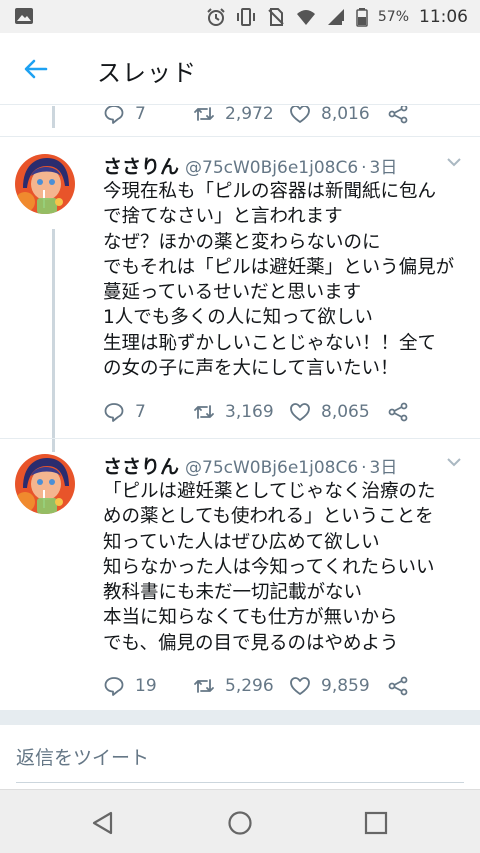 The image size is (480, 853). Describe the element at coordinates (249, 412) in the screenshot. I see `retweet-count: 3,169` at that location.